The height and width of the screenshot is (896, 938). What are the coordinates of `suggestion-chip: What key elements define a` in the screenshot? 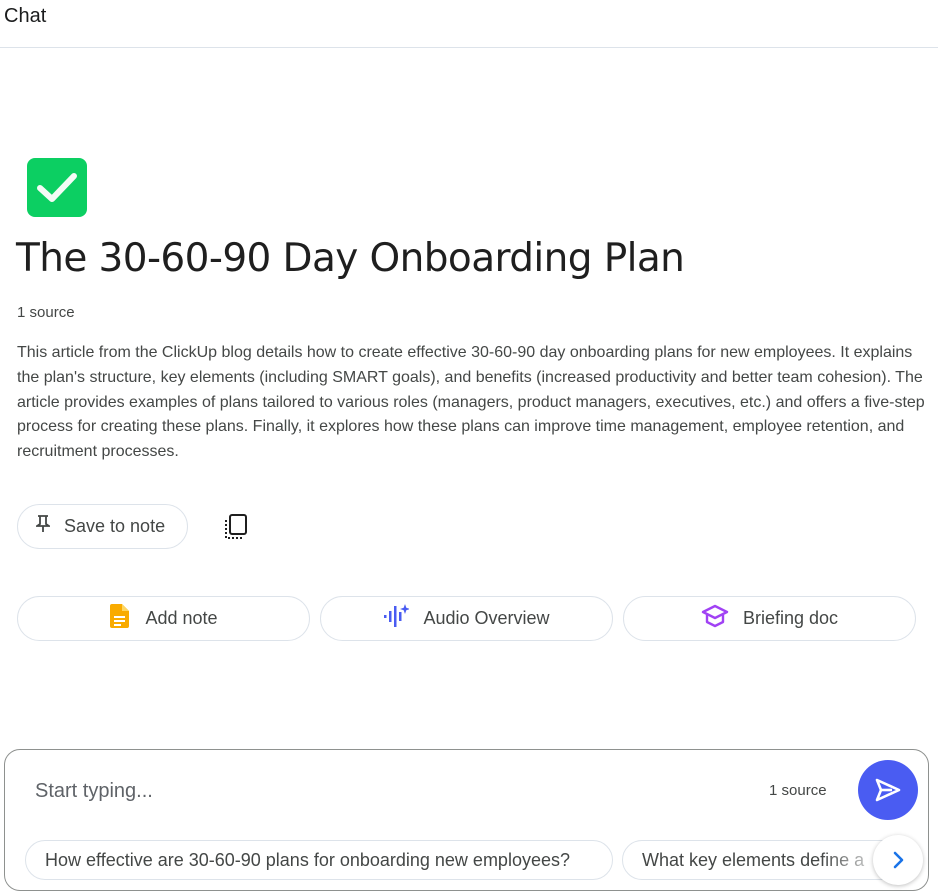 It's located at (762, 860).